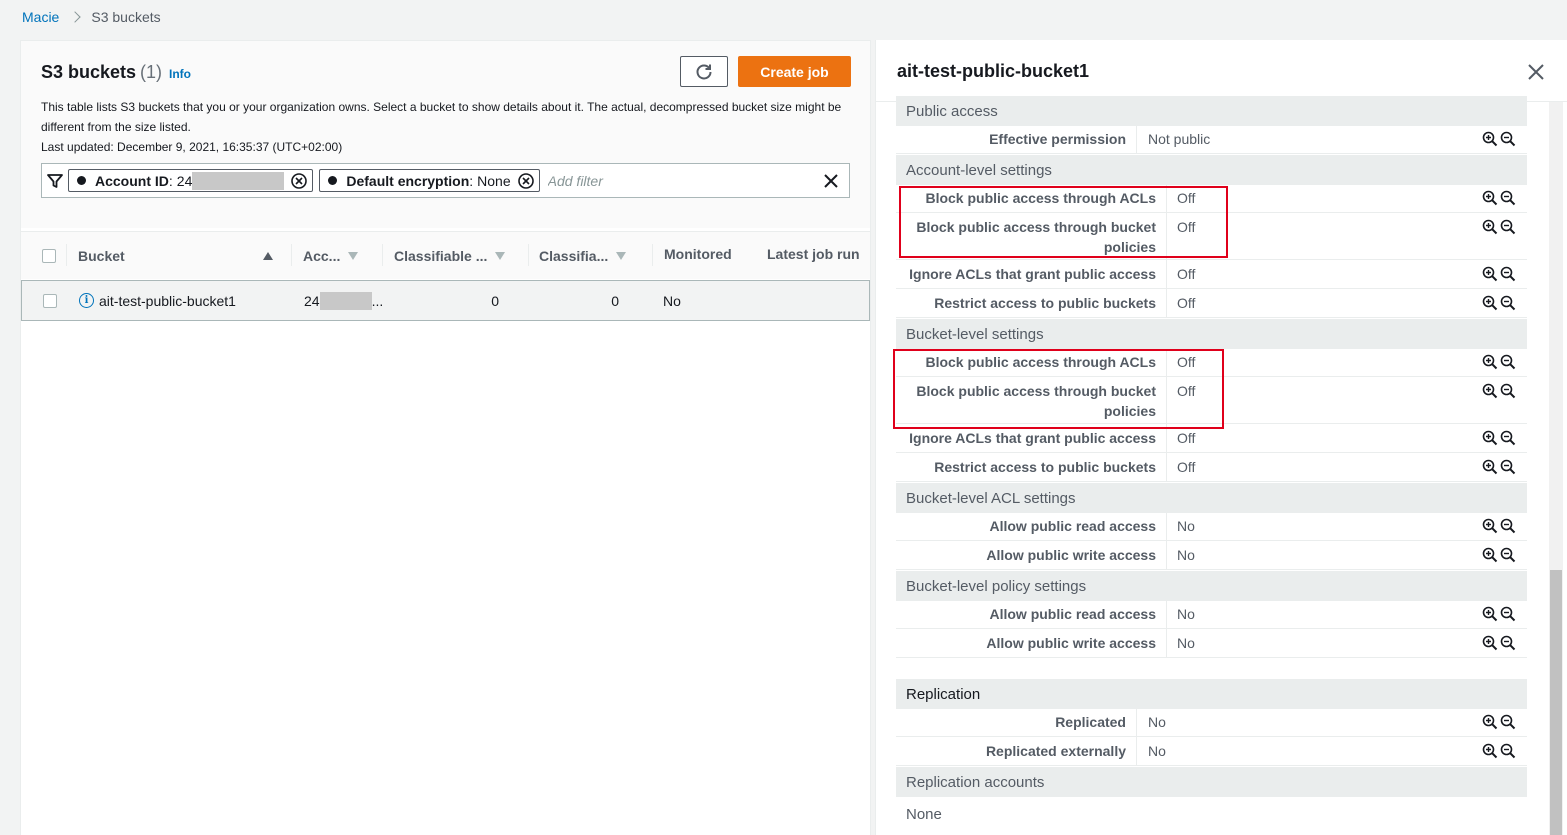 The image size is (1567, 835). I want to click on column-label: Monitored, so click(698, 254).